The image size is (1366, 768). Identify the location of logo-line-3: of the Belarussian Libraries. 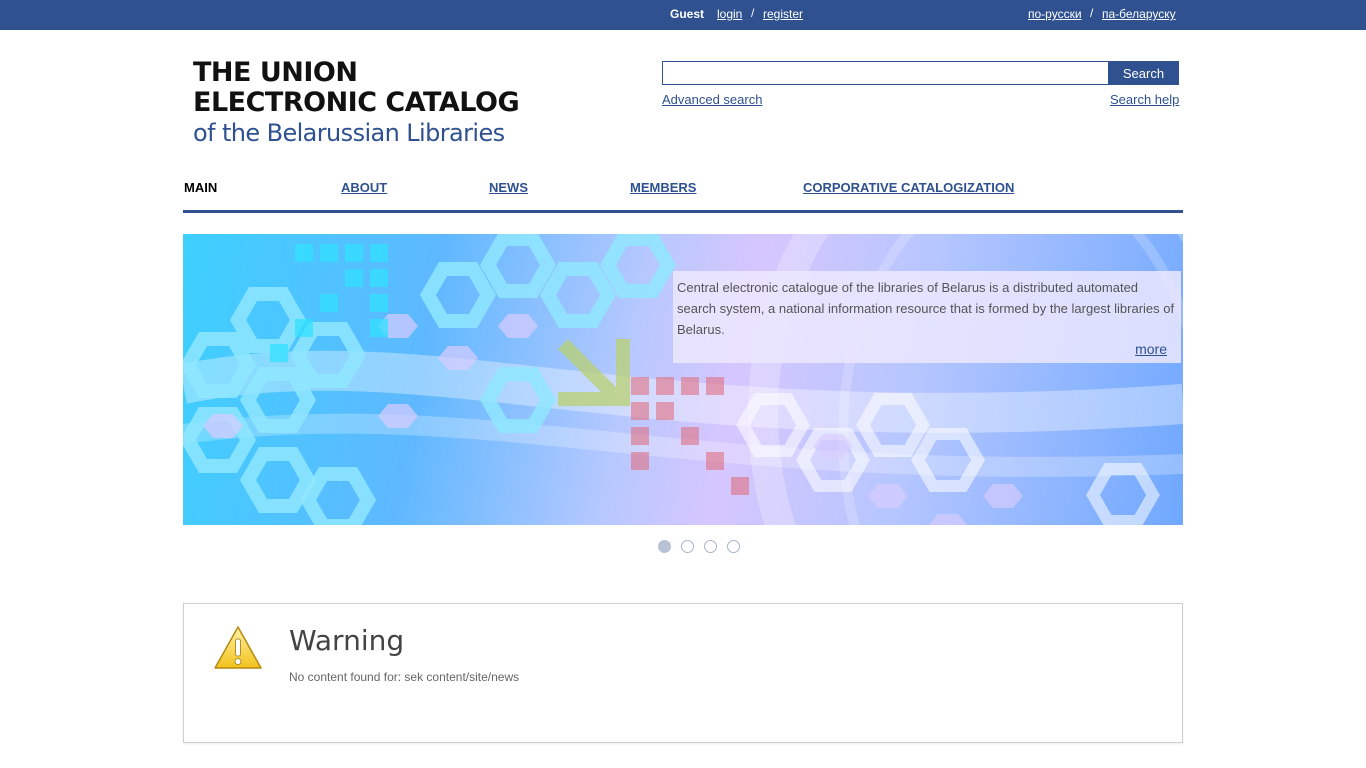
(349, 133).